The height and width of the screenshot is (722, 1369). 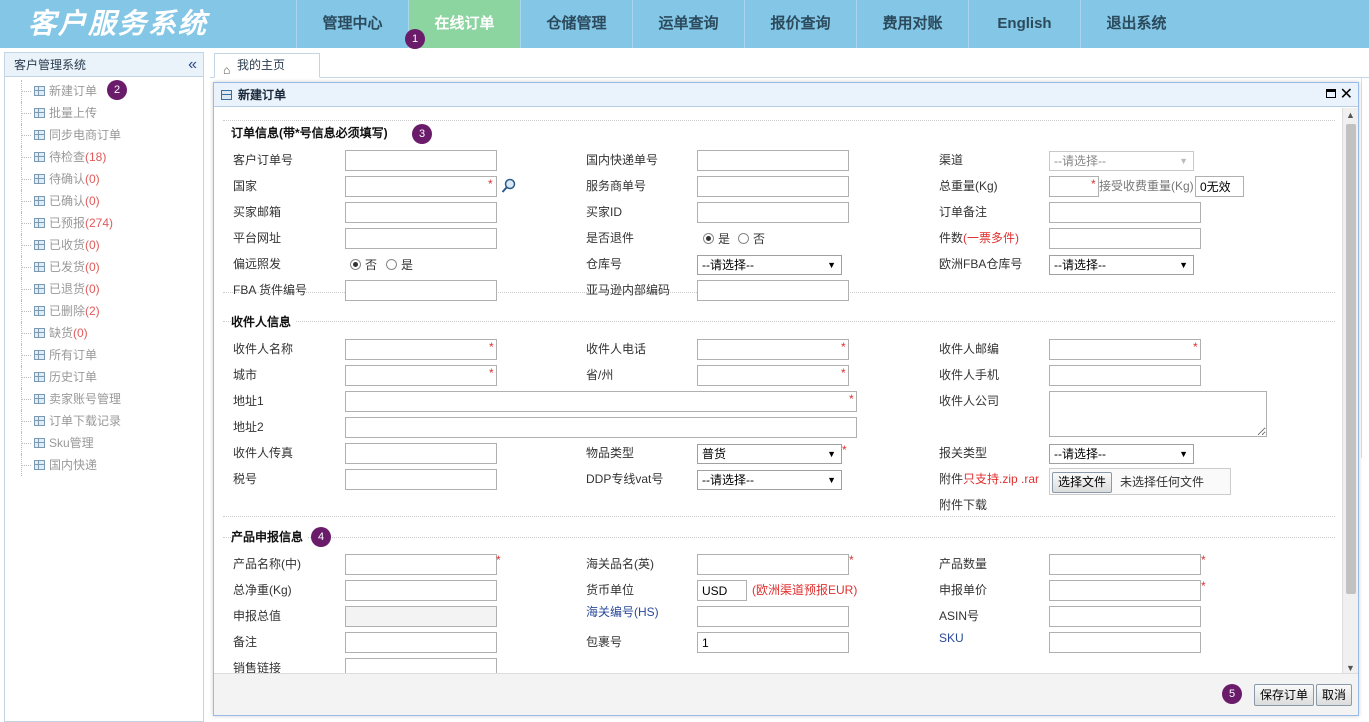 I want to click on choose-file-button: 选择文件, so click(x=1082, y=482).